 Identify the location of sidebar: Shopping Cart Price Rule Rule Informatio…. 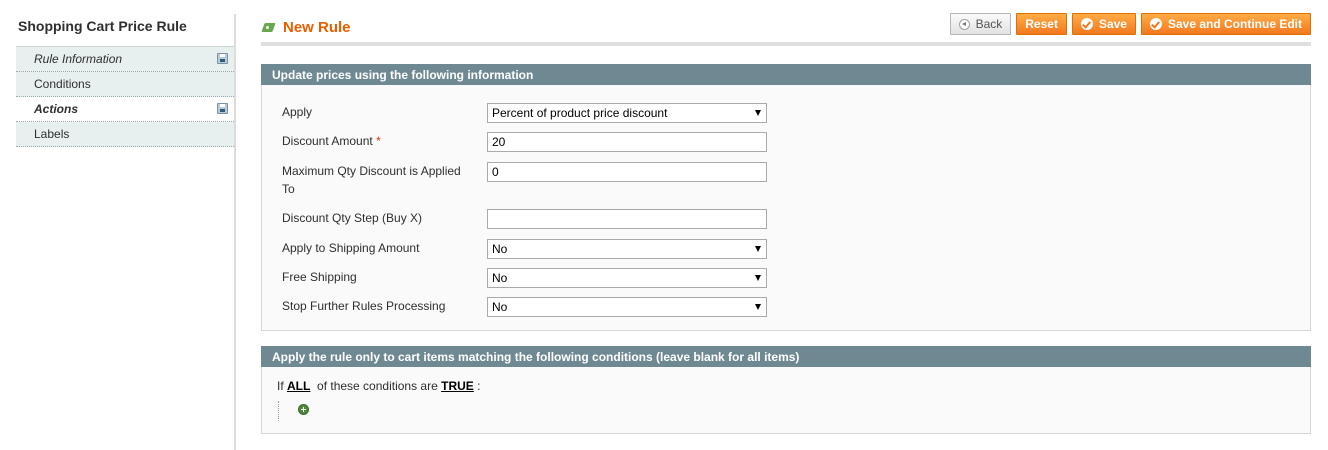
(126, 73).